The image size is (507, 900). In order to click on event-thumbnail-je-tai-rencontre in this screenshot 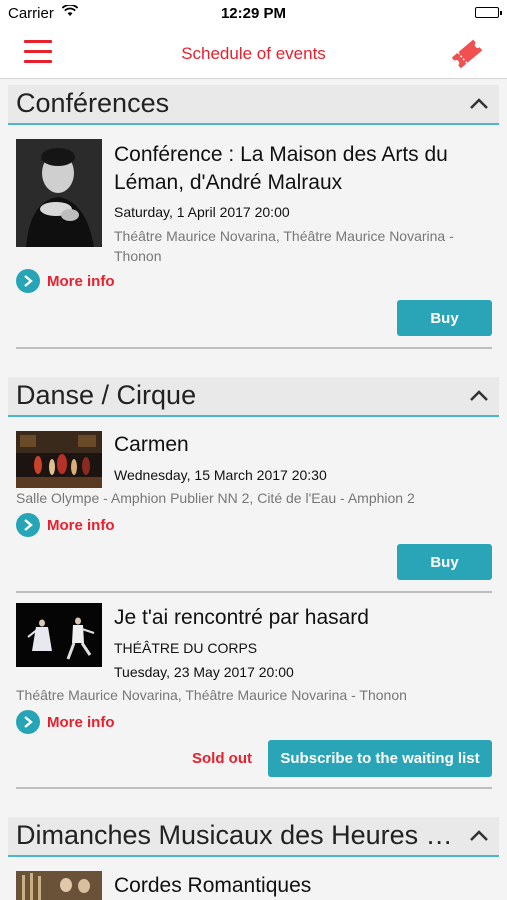, I will do `click(59, 635)`.